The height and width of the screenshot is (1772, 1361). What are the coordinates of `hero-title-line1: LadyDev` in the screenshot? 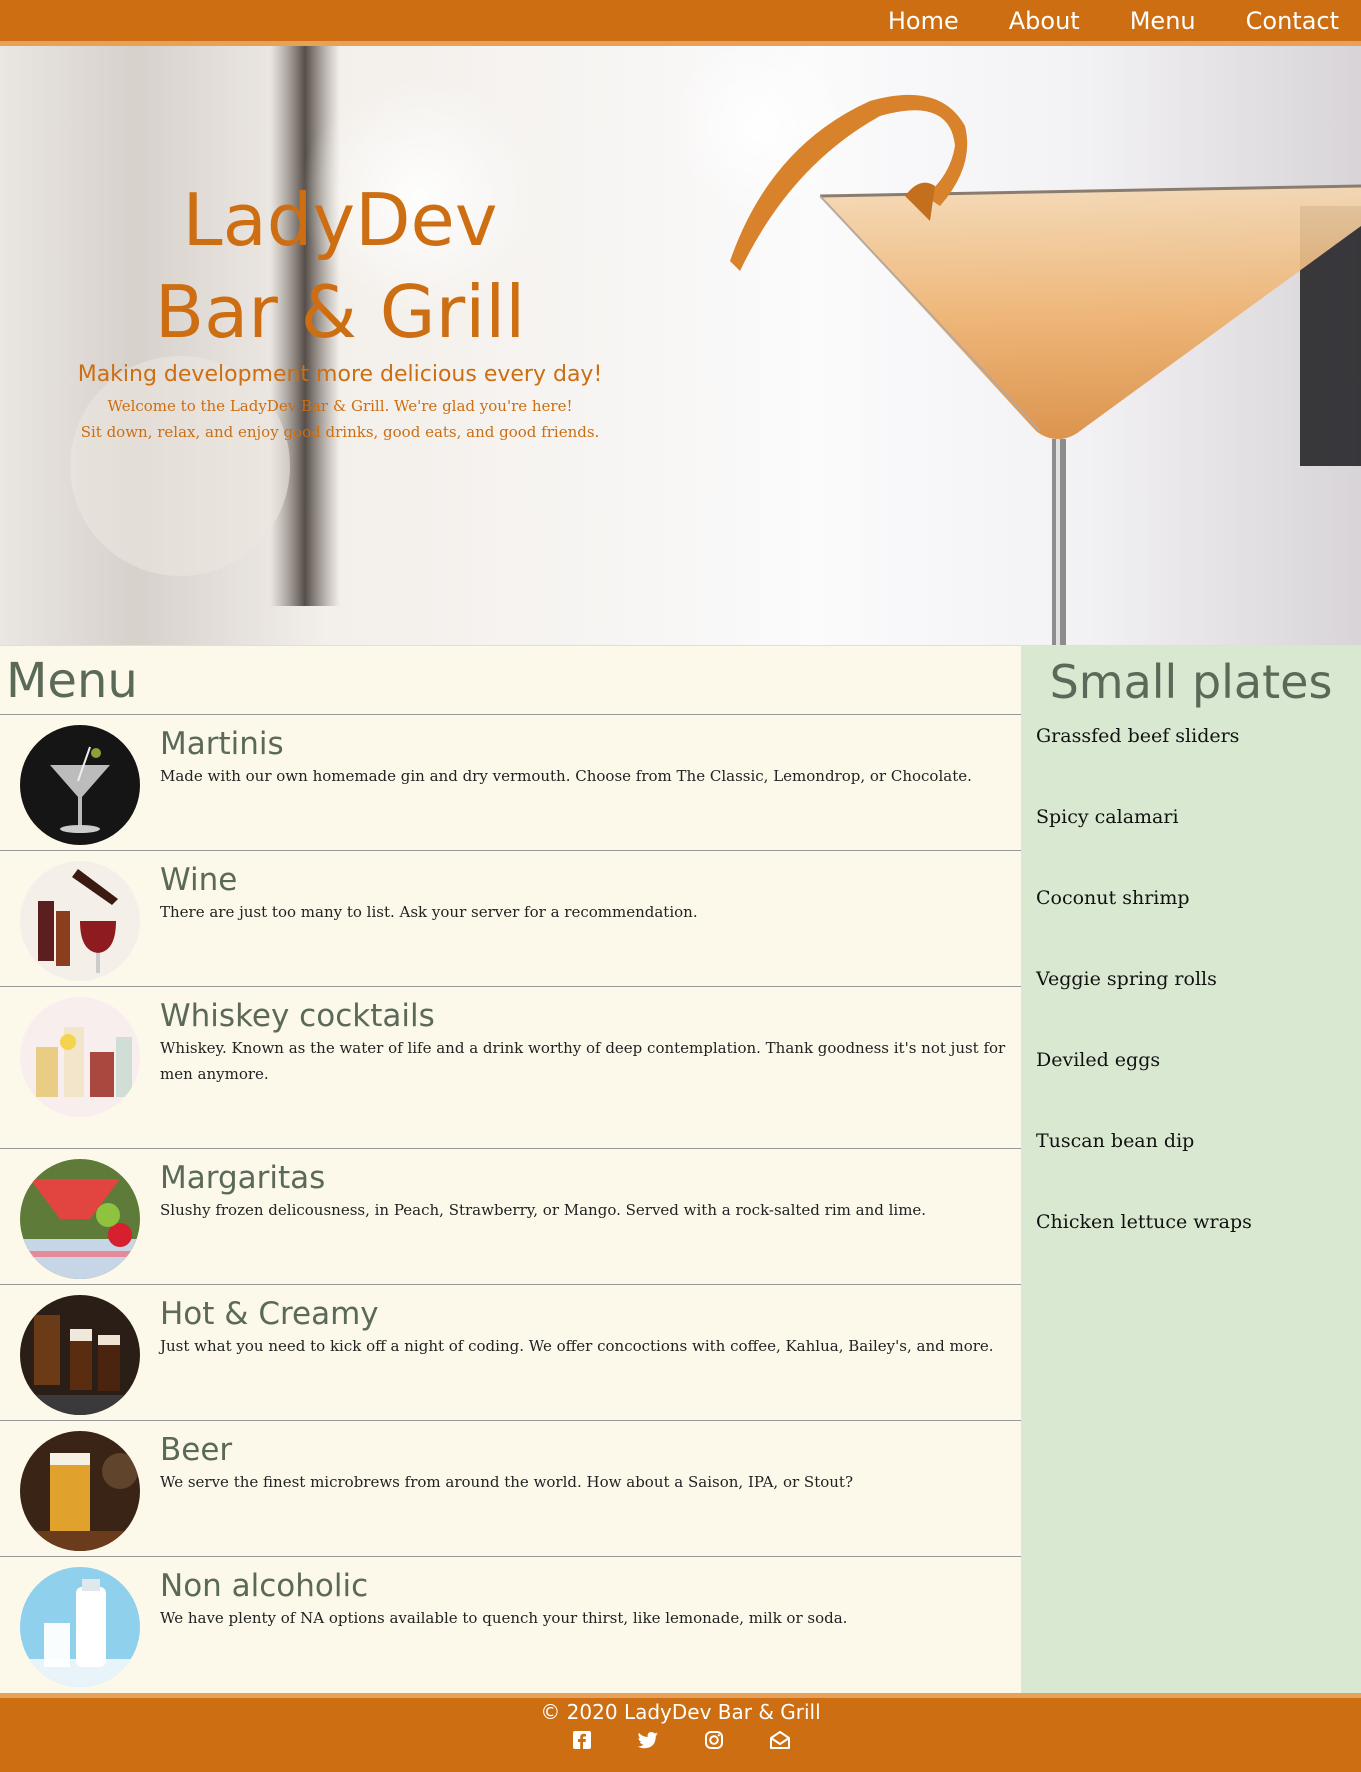 It's located at (340, 220).